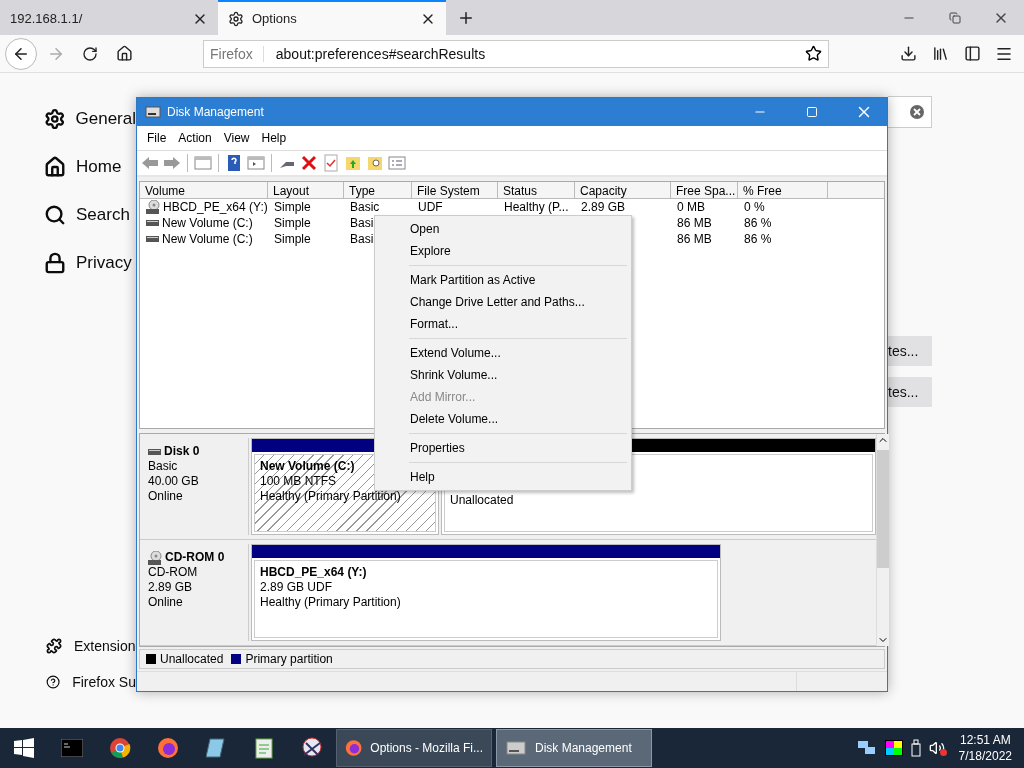 The width and height of the screenshot is (1024, 768). I want to click on chrome-icon, so click(120, 748).